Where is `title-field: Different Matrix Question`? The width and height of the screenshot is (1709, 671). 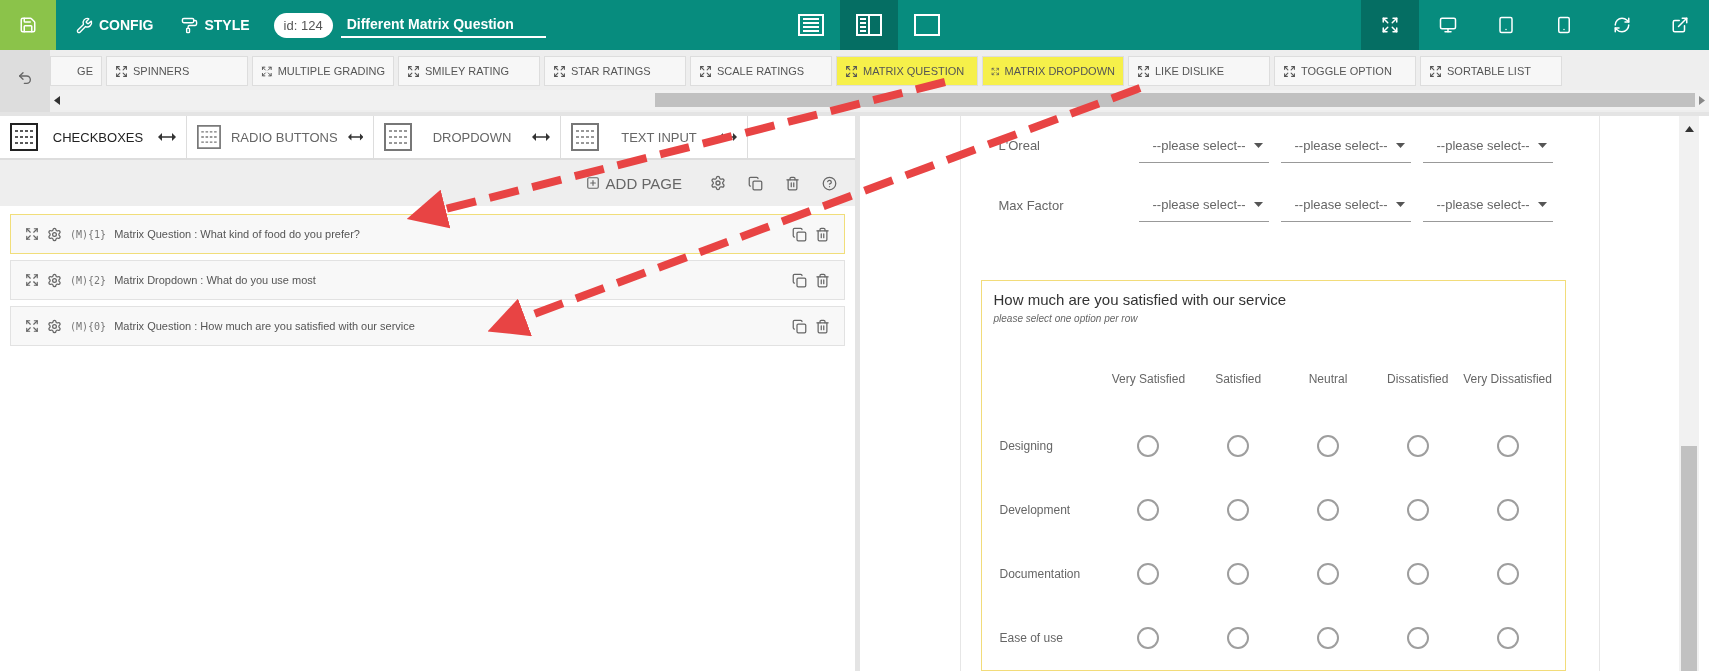
title-field: Different Matrix Question is located at coordinates (443, 25).